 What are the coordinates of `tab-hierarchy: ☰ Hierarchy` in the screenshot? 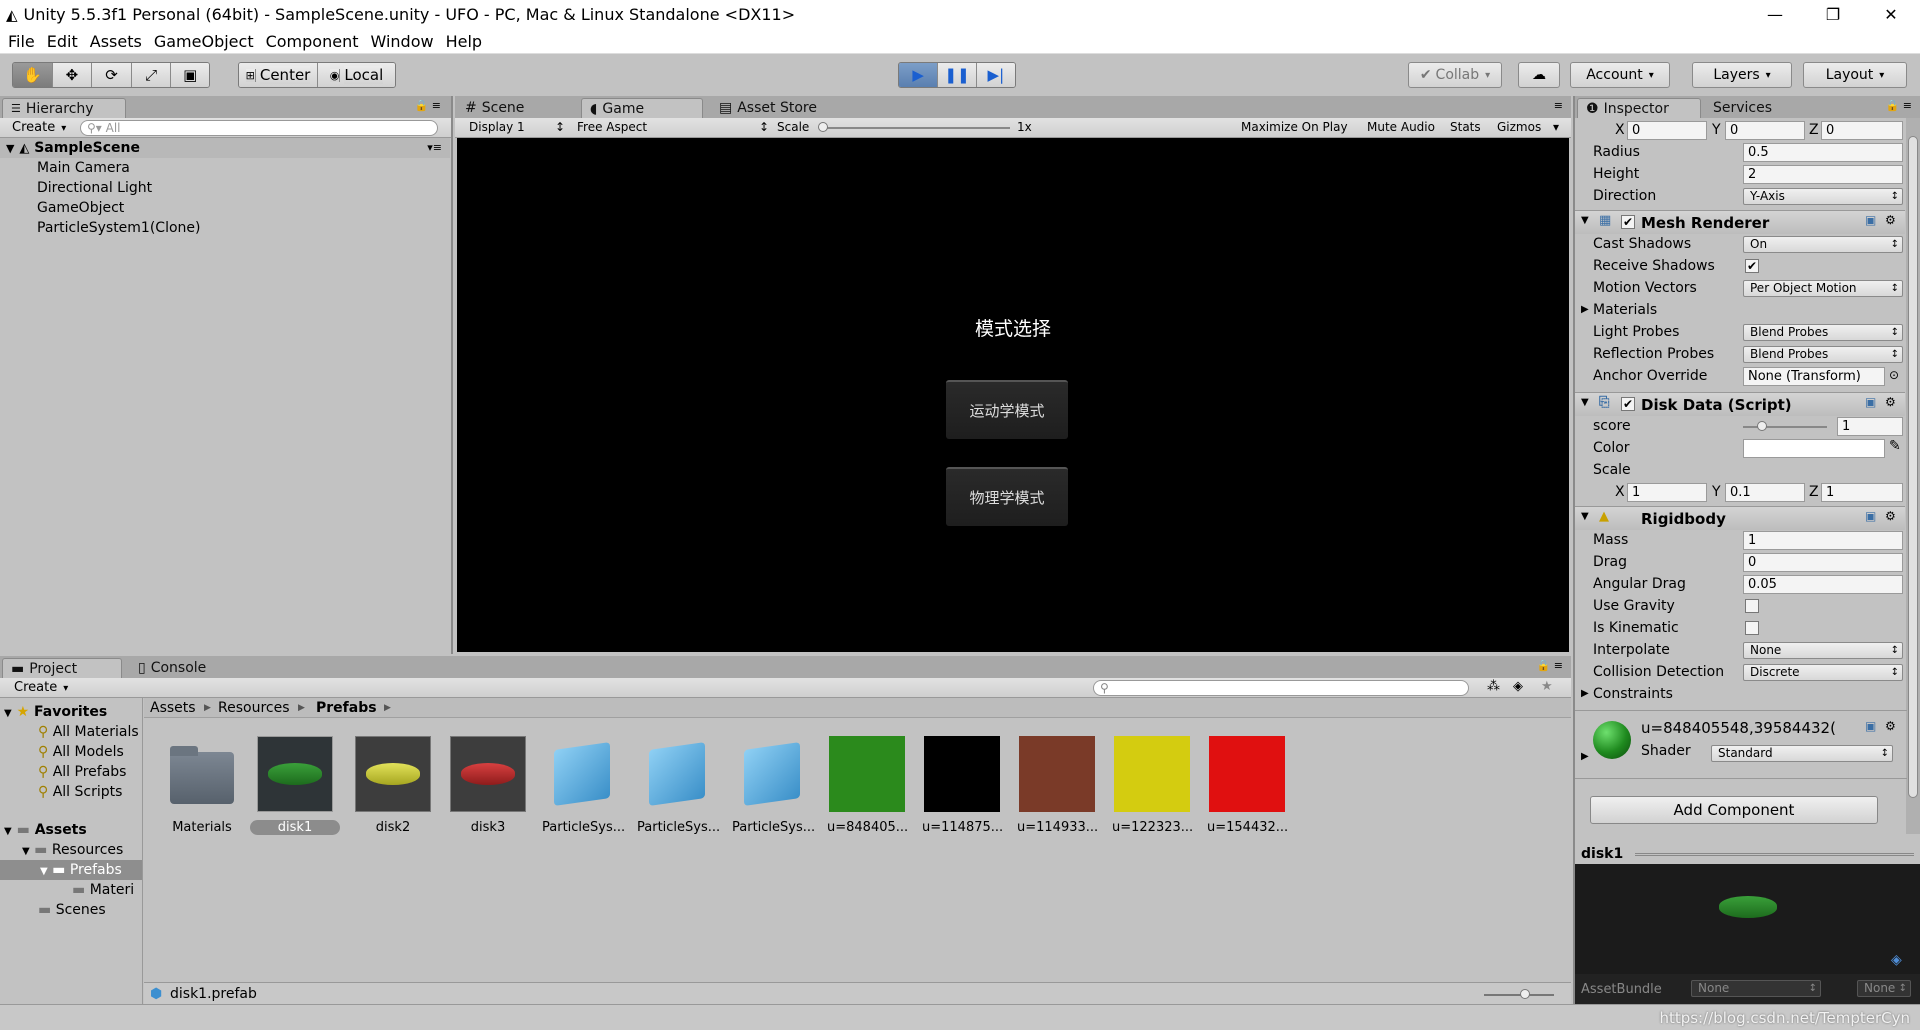 It's located at (64, 108).